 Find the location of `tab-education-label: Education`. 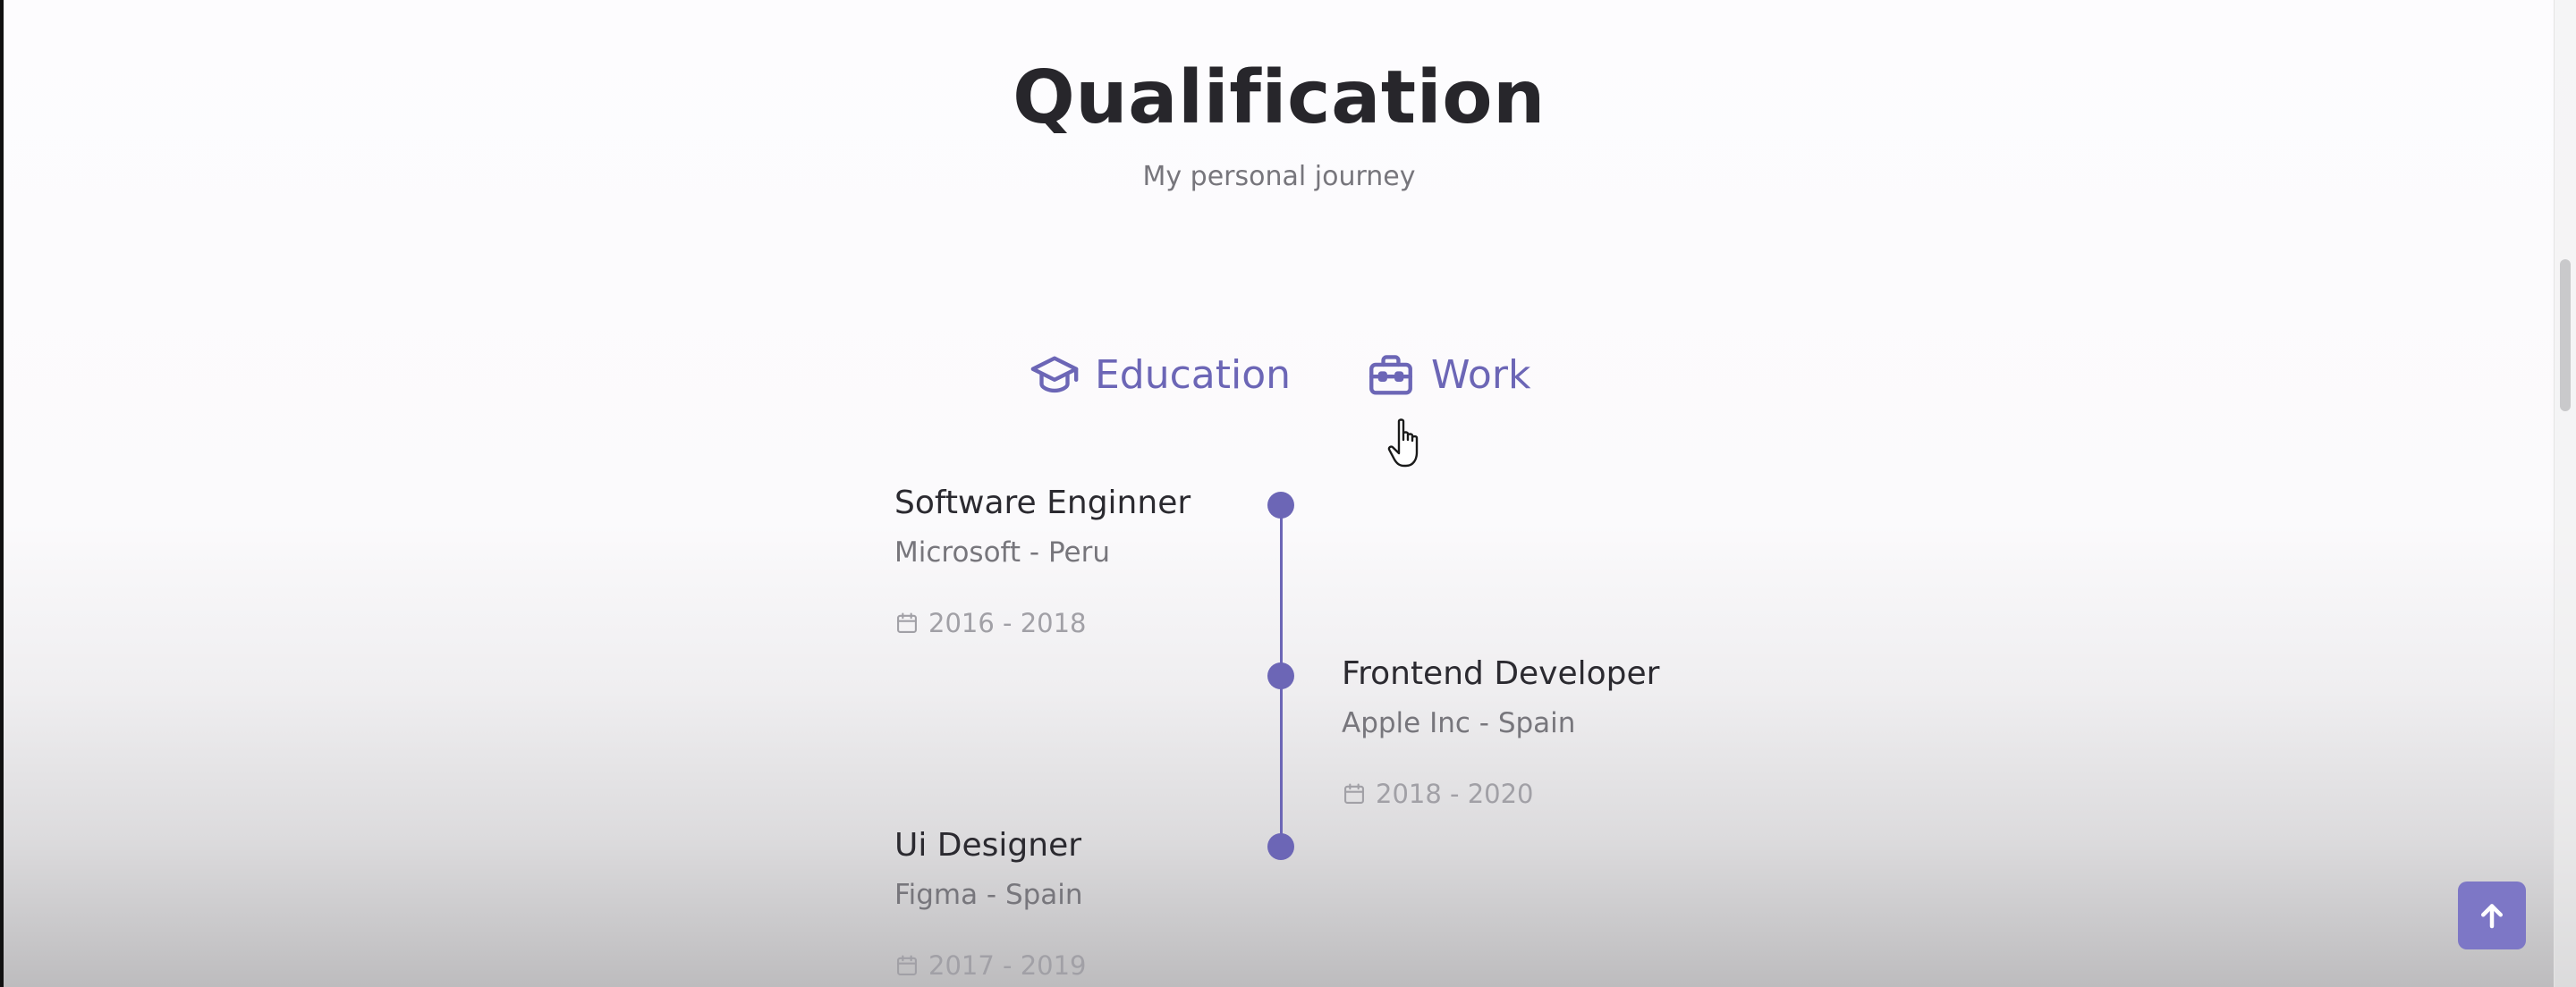

tab-education-label: Education is located at coordinates (1193, 375).